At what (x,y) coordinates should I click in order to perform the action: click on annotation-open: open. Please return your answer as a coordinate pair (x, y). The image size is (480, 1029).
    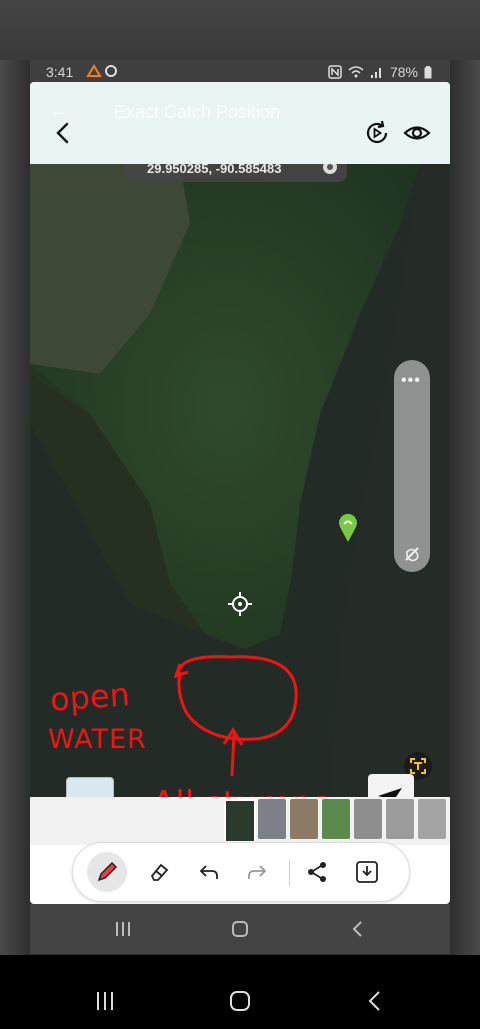
    Looking at the image, I should click on (90, 697).